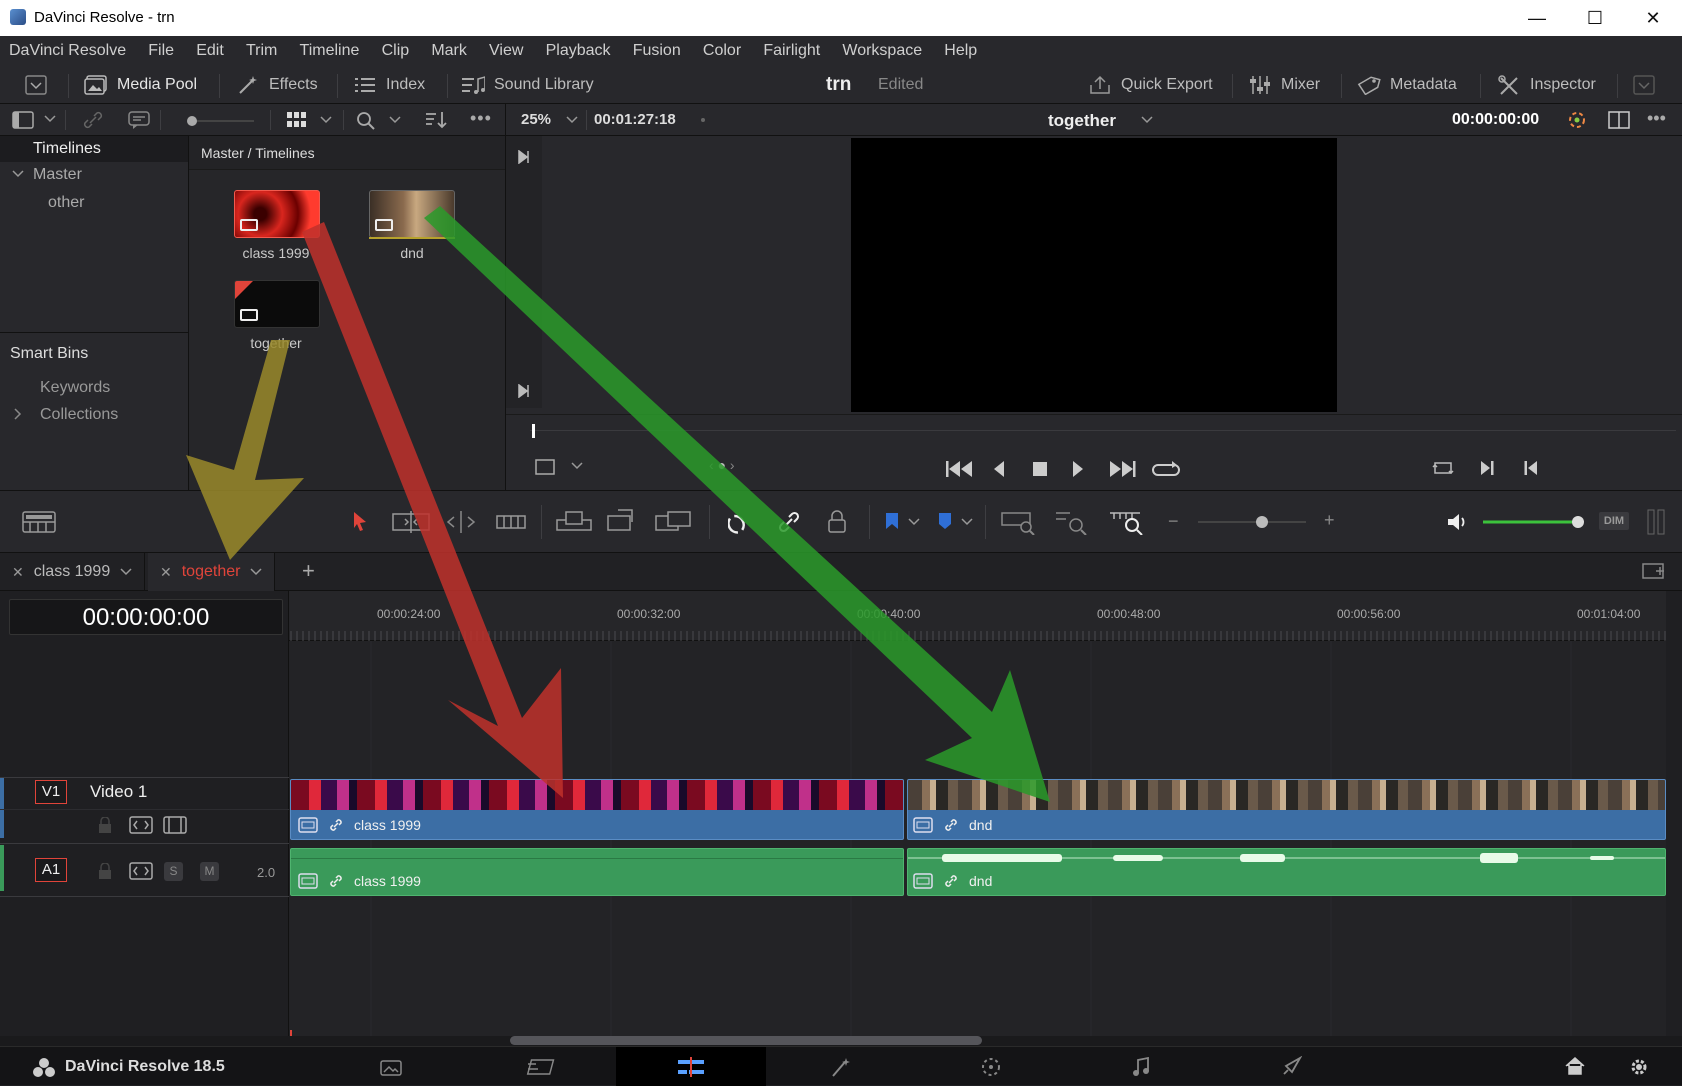  Describe the element at coordinates (51, 870) in the screenshot. I see `a1-track-label: A1` at that location.